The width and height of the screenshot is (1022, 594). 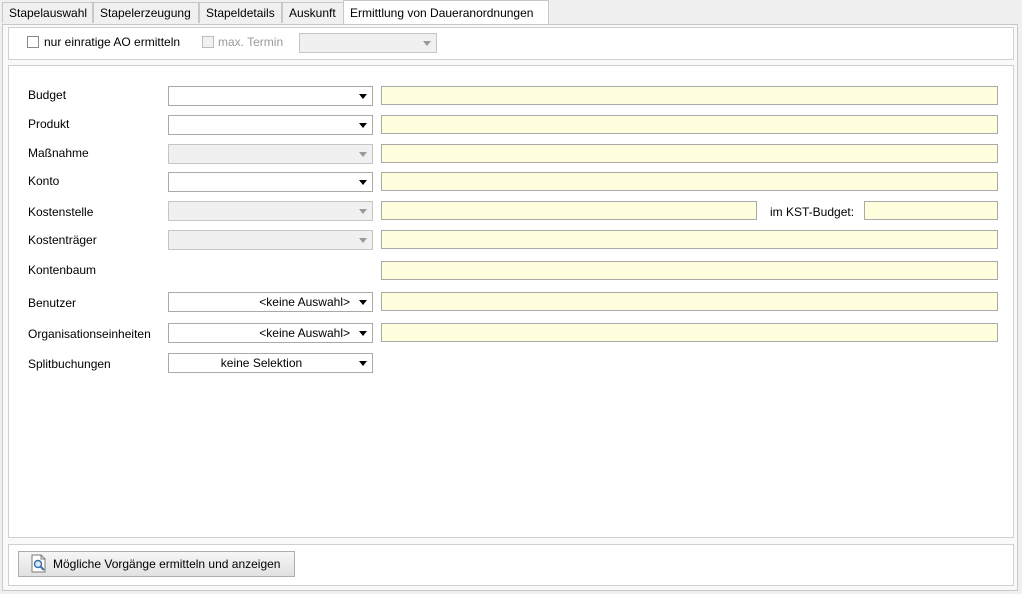 What do you see at coordinates (689, 332) in the screenshot?
I see `organisationseinheiten-text-field` at bounding box center [689, 332].